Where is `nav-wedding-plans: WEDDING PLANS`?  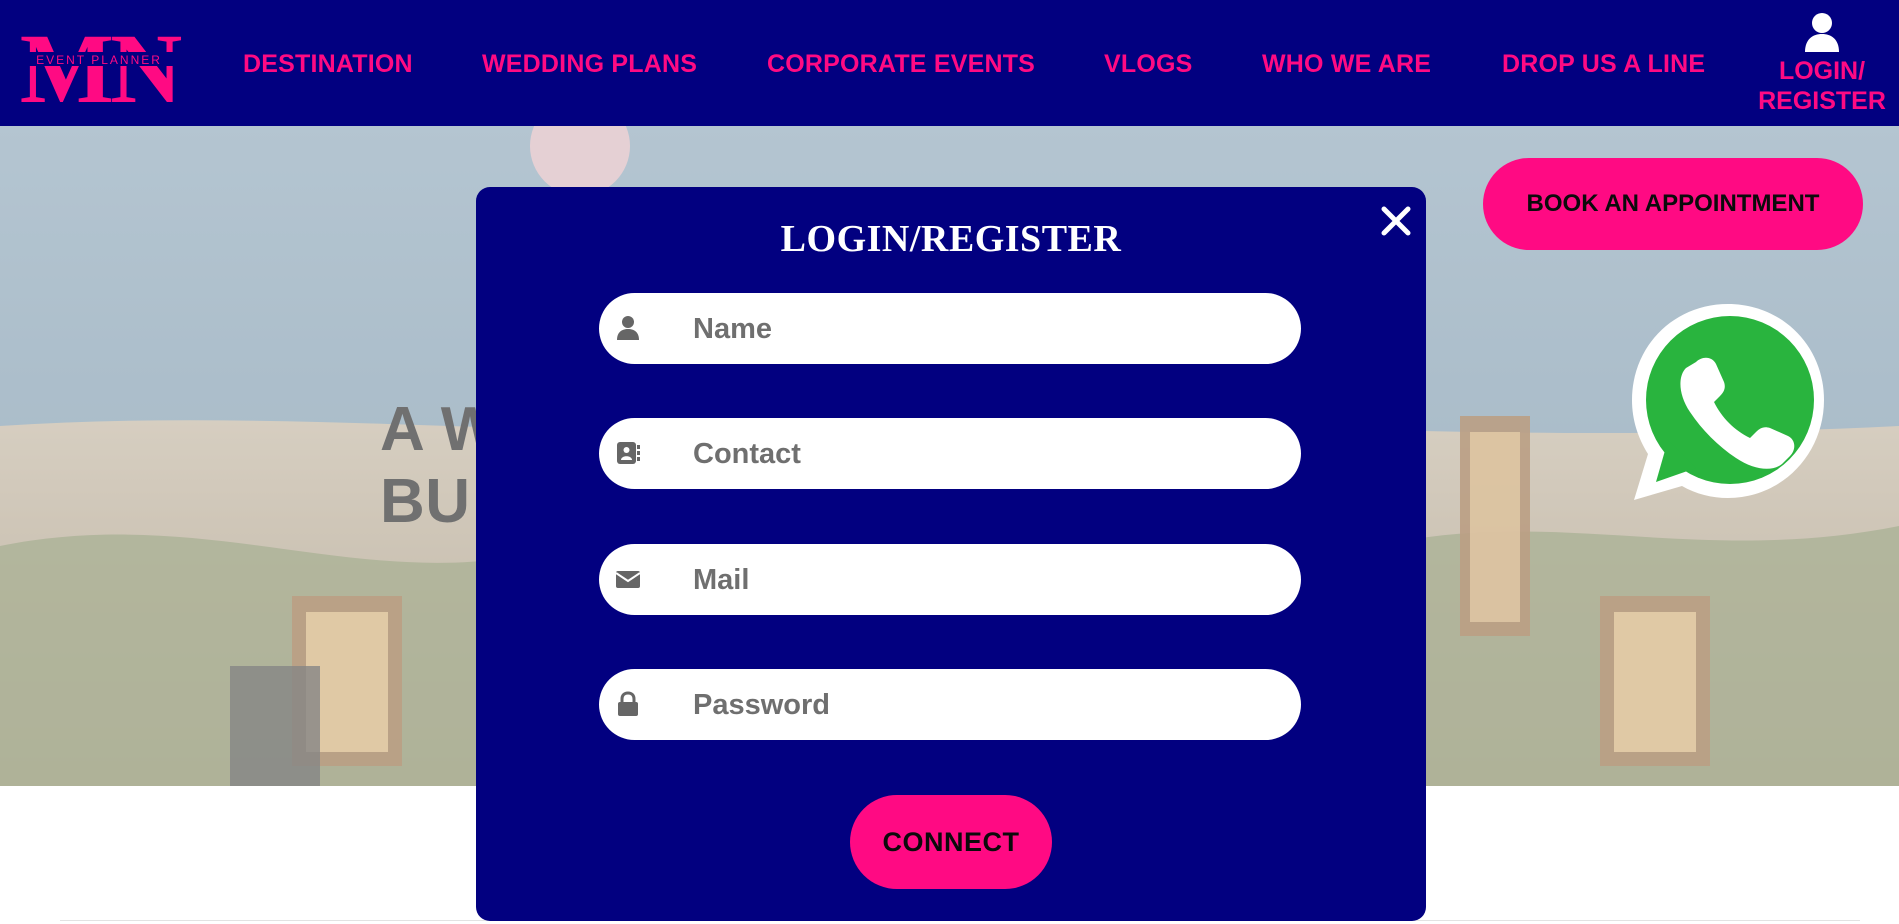 nav-wedding-plans: WEDDING PLANS is located at coordinates (589, 64).